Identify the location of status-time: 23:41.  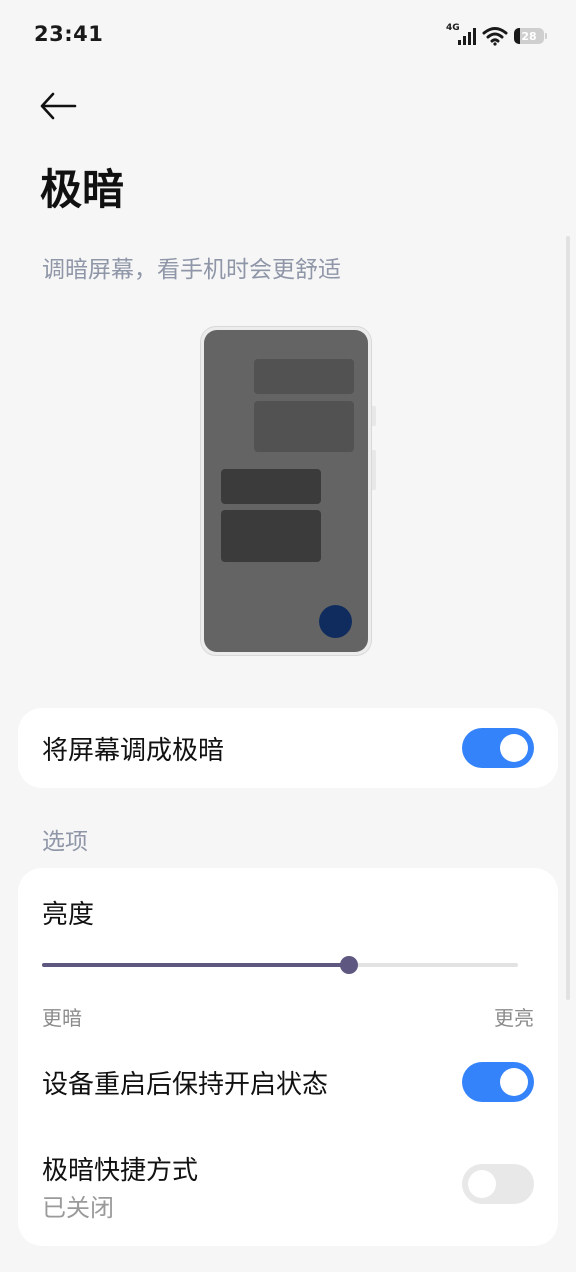
(69, 34).